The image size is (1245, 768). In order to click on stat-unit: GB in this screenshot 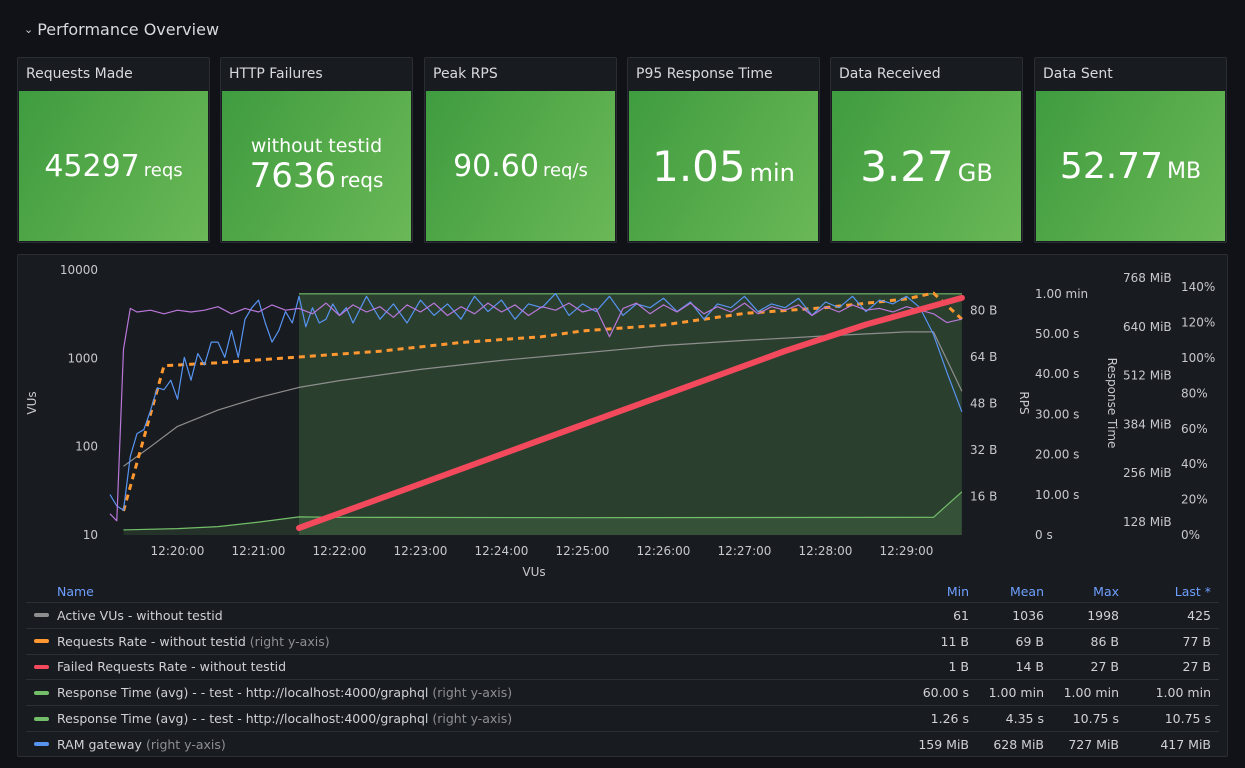, I will do `click(975, 172)`.